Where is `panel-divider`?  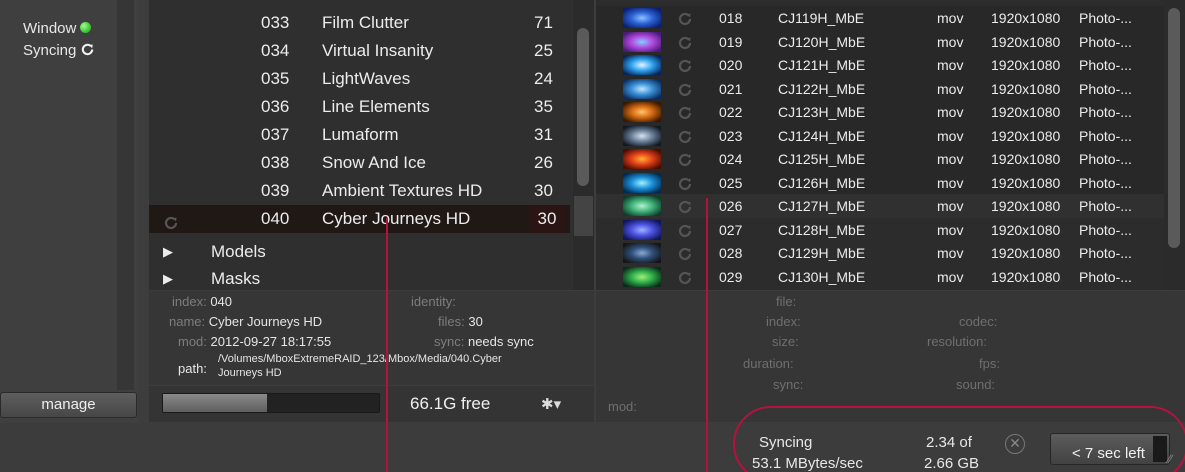 panel-divider is located at coordinates (125, 195).